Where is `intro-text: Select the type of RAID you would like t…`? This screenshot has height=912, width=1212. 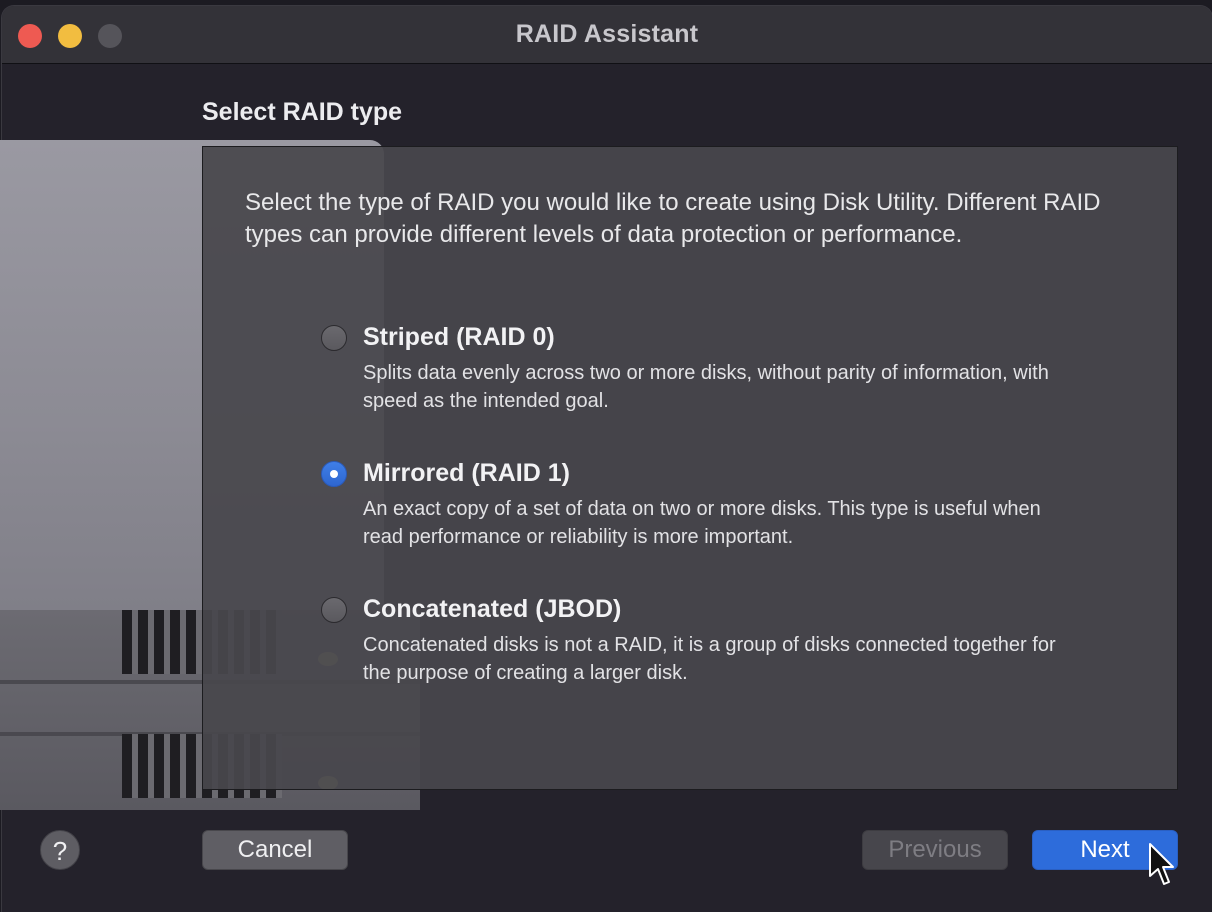 intro-text: Select the type of RAID you would like t… is located at coordinates (673, 218).